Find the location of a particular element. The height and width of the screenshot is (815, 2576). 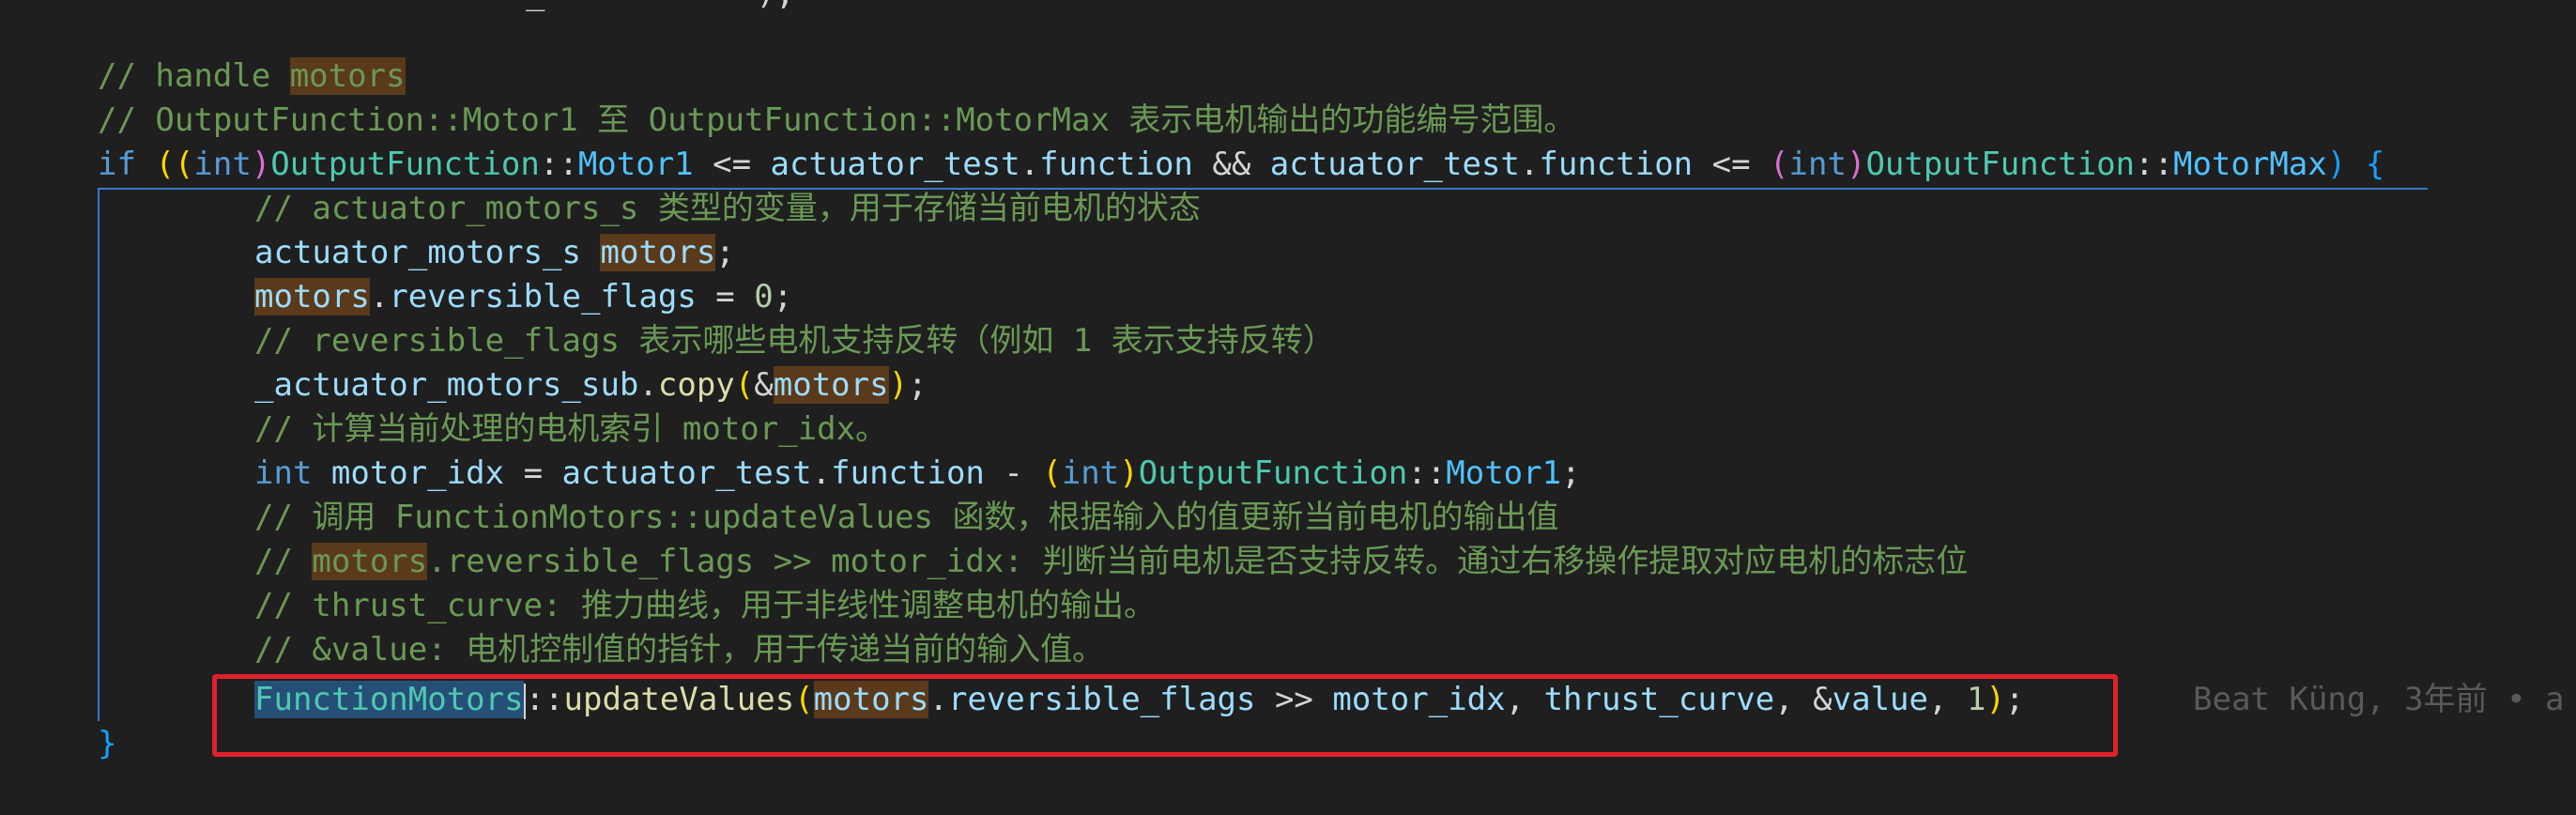

code-line-comment-struct: // actuator_motors_s 类型的变量，用于存储当前电机的状态 is located at coordinates (728, 209).